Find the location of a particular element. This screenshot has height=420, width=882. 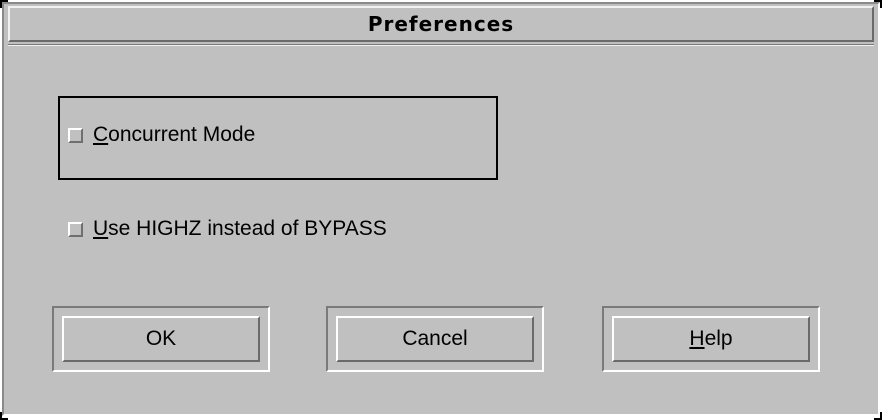

use-highz-text: se HIGHZ instead of BYPASS is located at coordinates (247, 228).